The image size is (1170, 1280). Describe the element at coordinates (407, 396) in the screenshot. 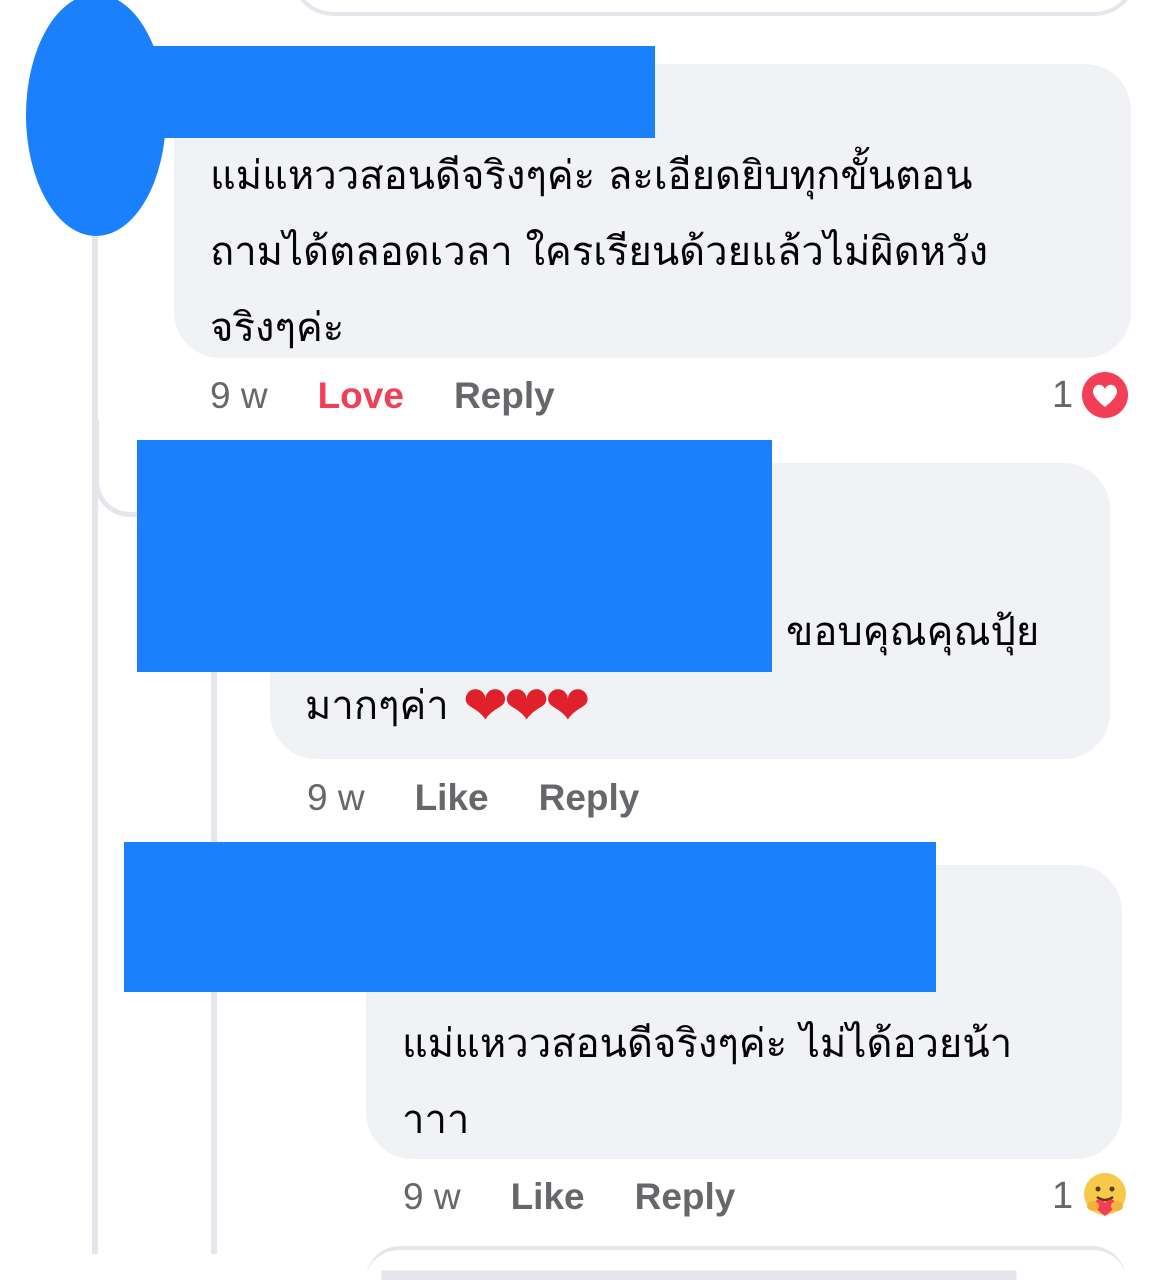

I see `comment-actions: 9 w Love Reply` at that location.